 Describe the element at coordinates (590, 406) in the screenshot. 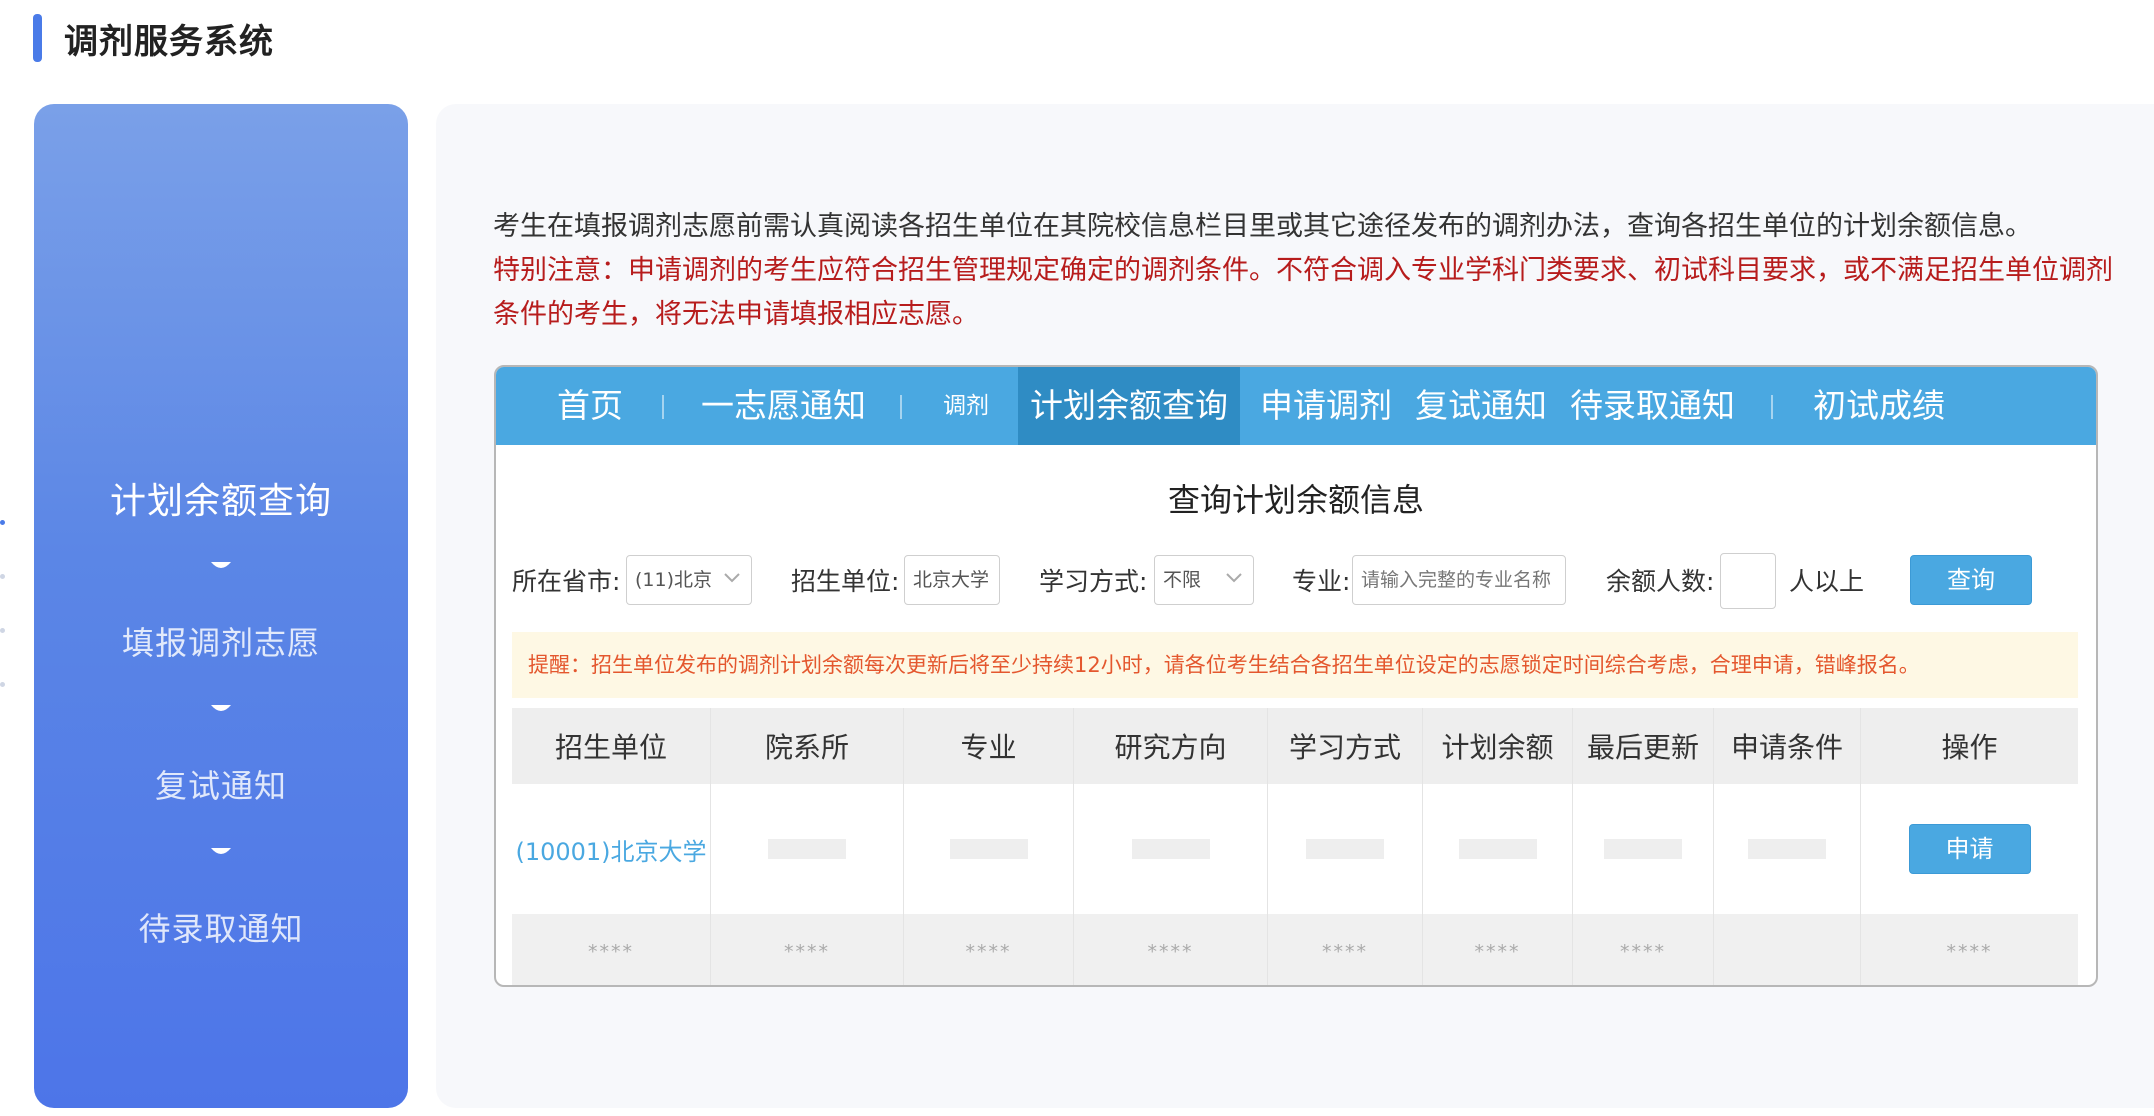

I see `nav-home: 首页` at that location.